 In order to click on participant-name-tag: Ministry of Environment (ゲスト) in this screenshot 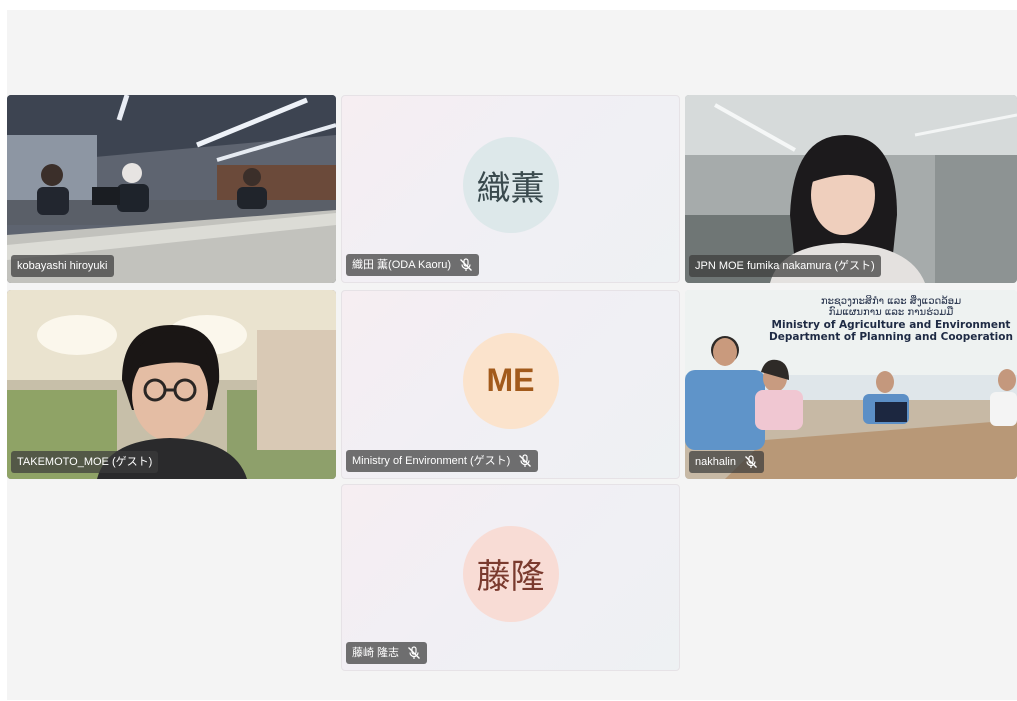, I will do `click(442, 461)`.